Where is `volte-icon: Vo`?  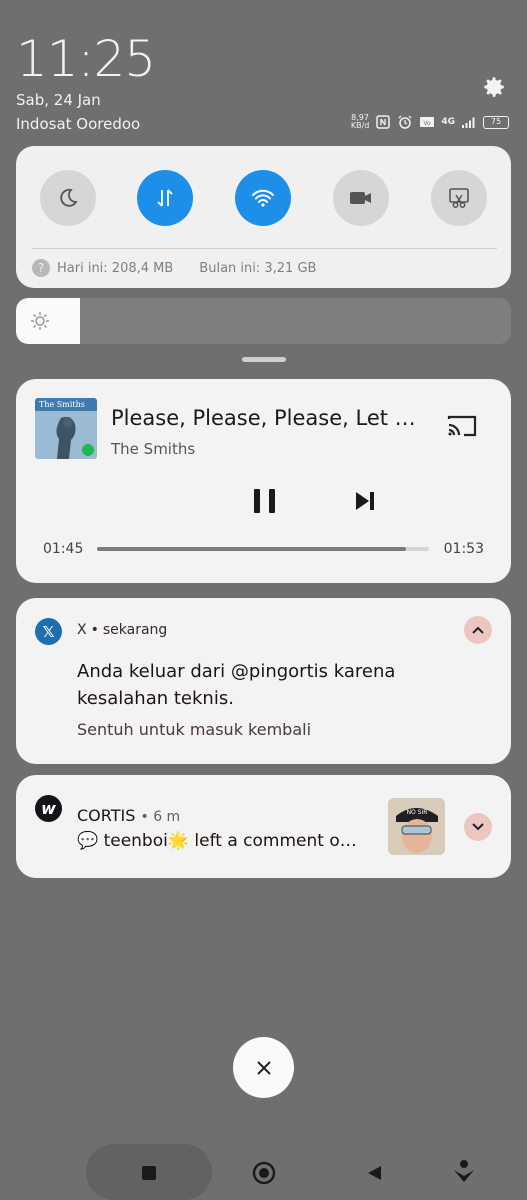 volte-icon: Vo is located at coordinates (427, 122).